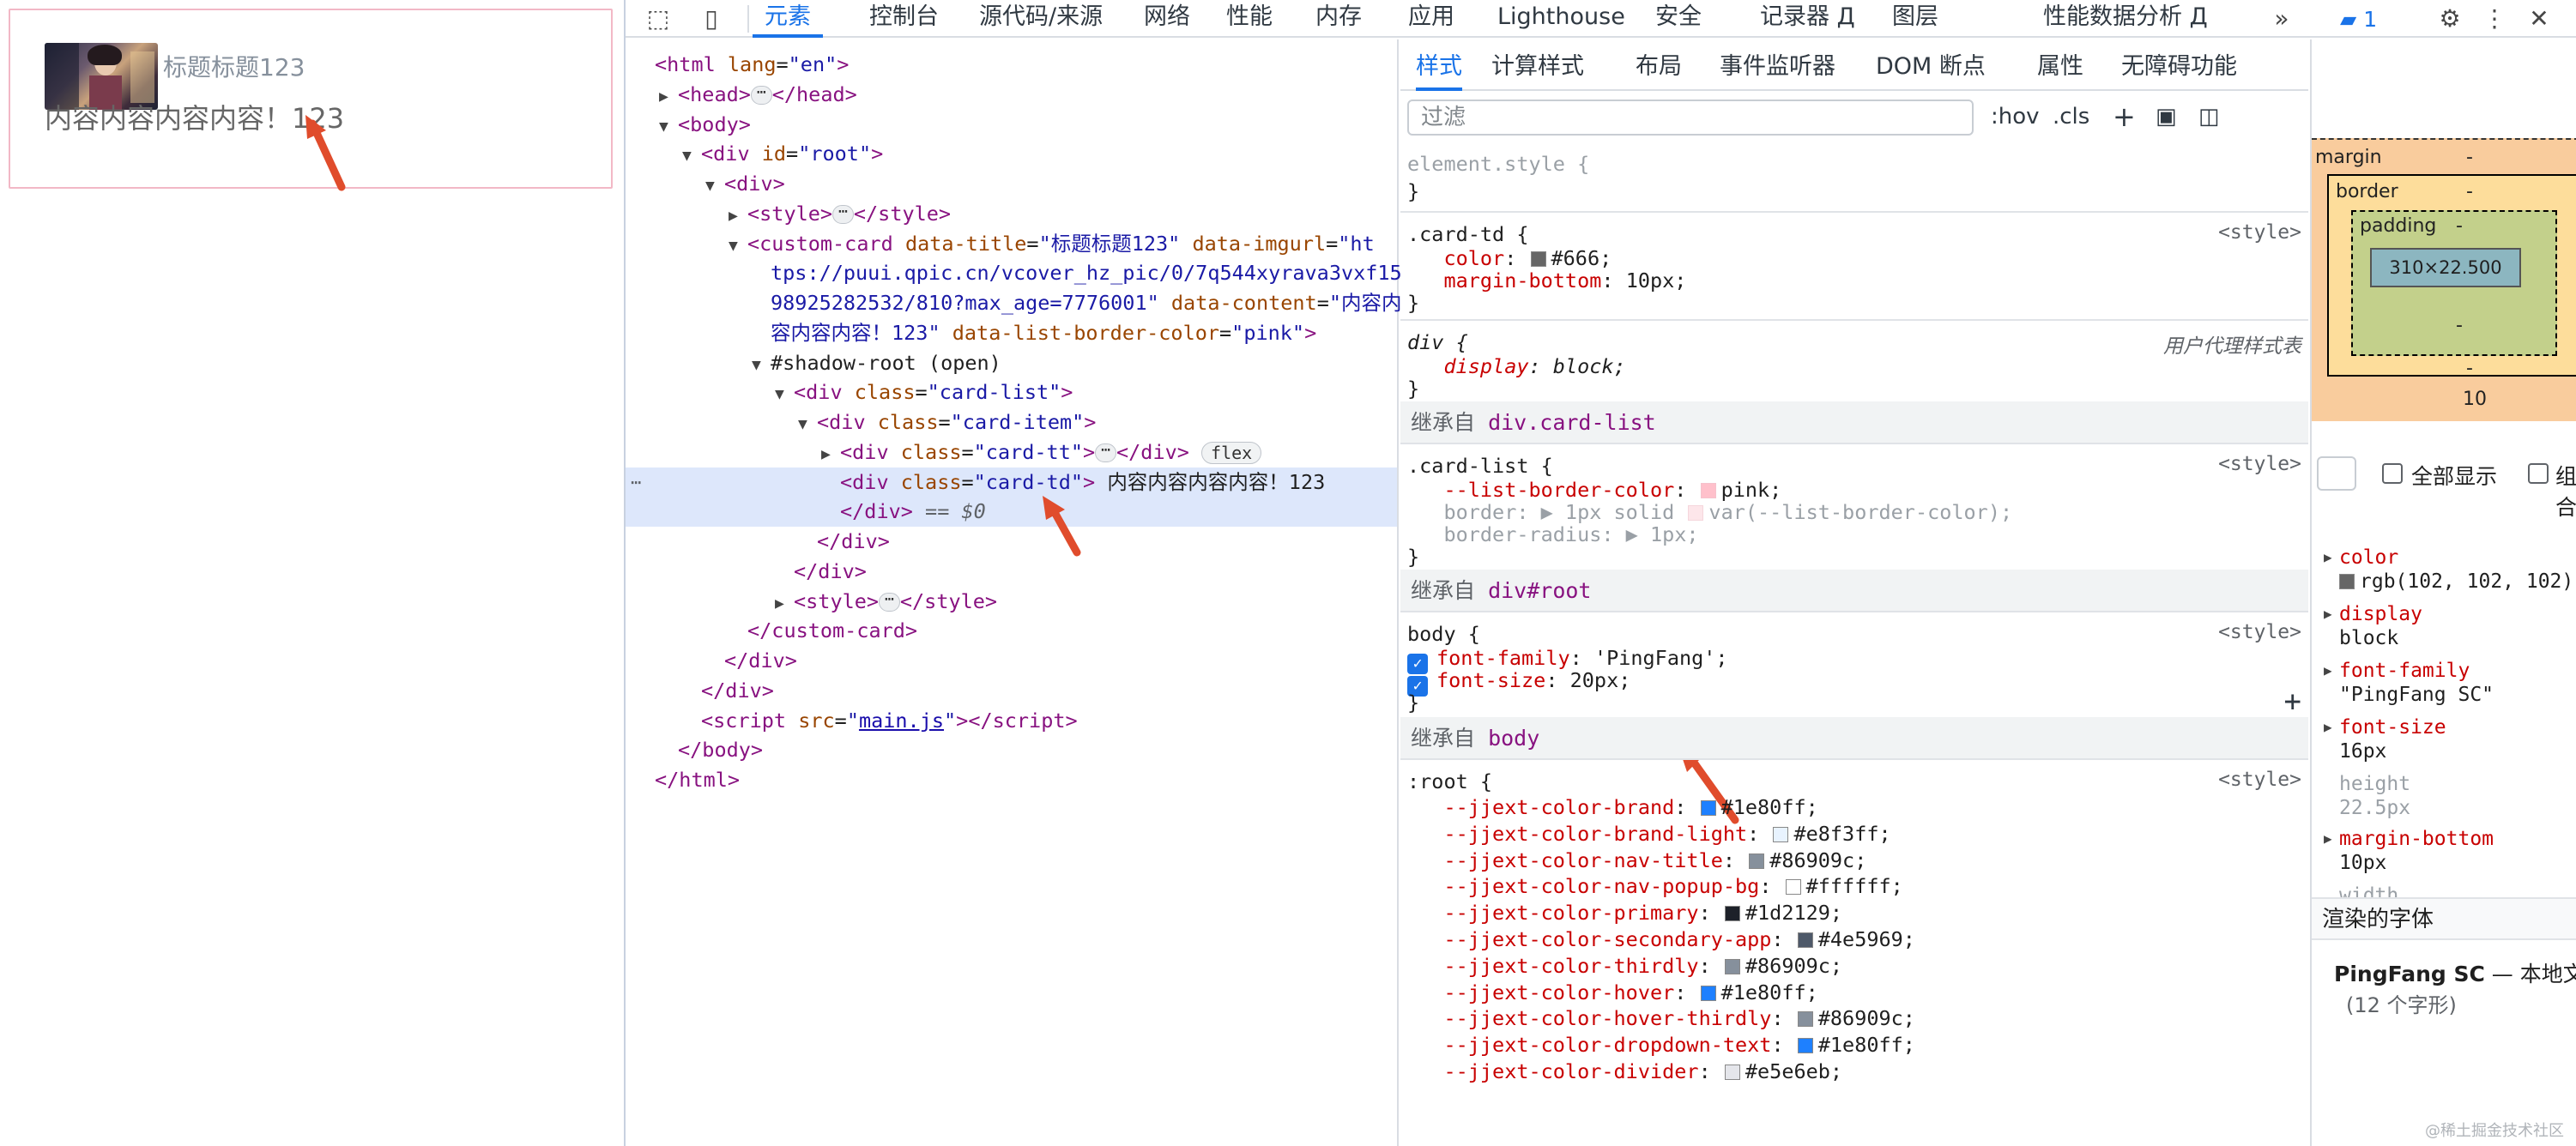 The height and width of the screenshot is (1146, 2576). Describe the element at coordinates (771, 631) in the screenshot. I see `dom-node-line: </custom-card>` at that location.